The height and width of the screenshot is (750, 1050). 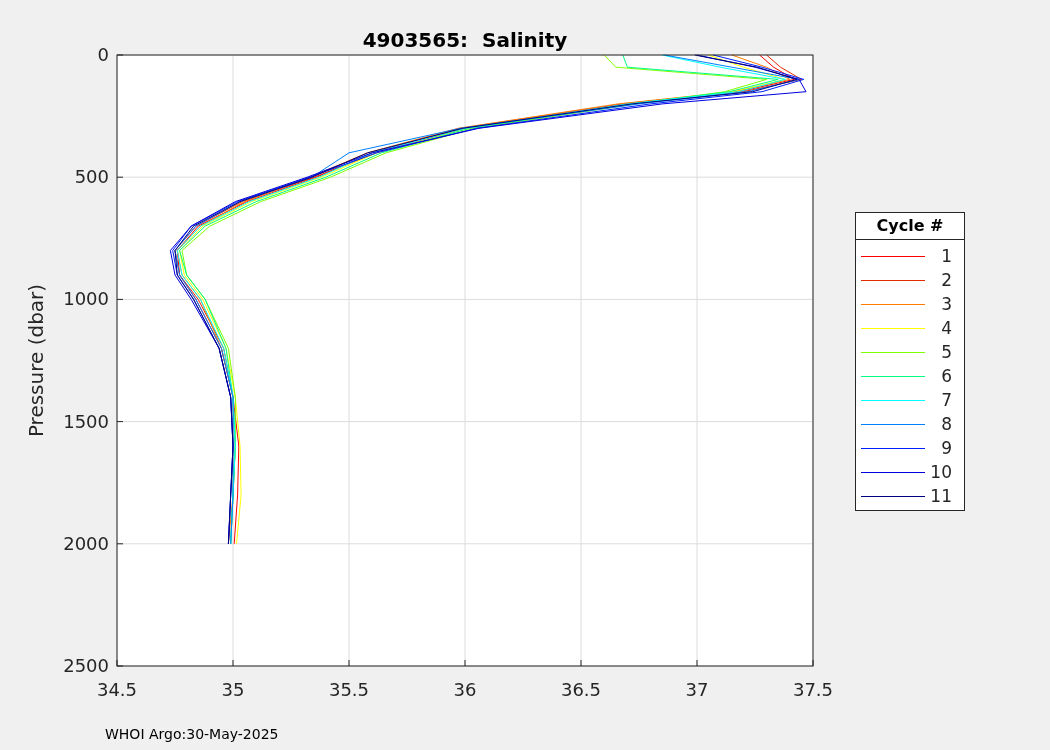 I want to click on x-tick-label: 34.5, so click(x=117, y=689).